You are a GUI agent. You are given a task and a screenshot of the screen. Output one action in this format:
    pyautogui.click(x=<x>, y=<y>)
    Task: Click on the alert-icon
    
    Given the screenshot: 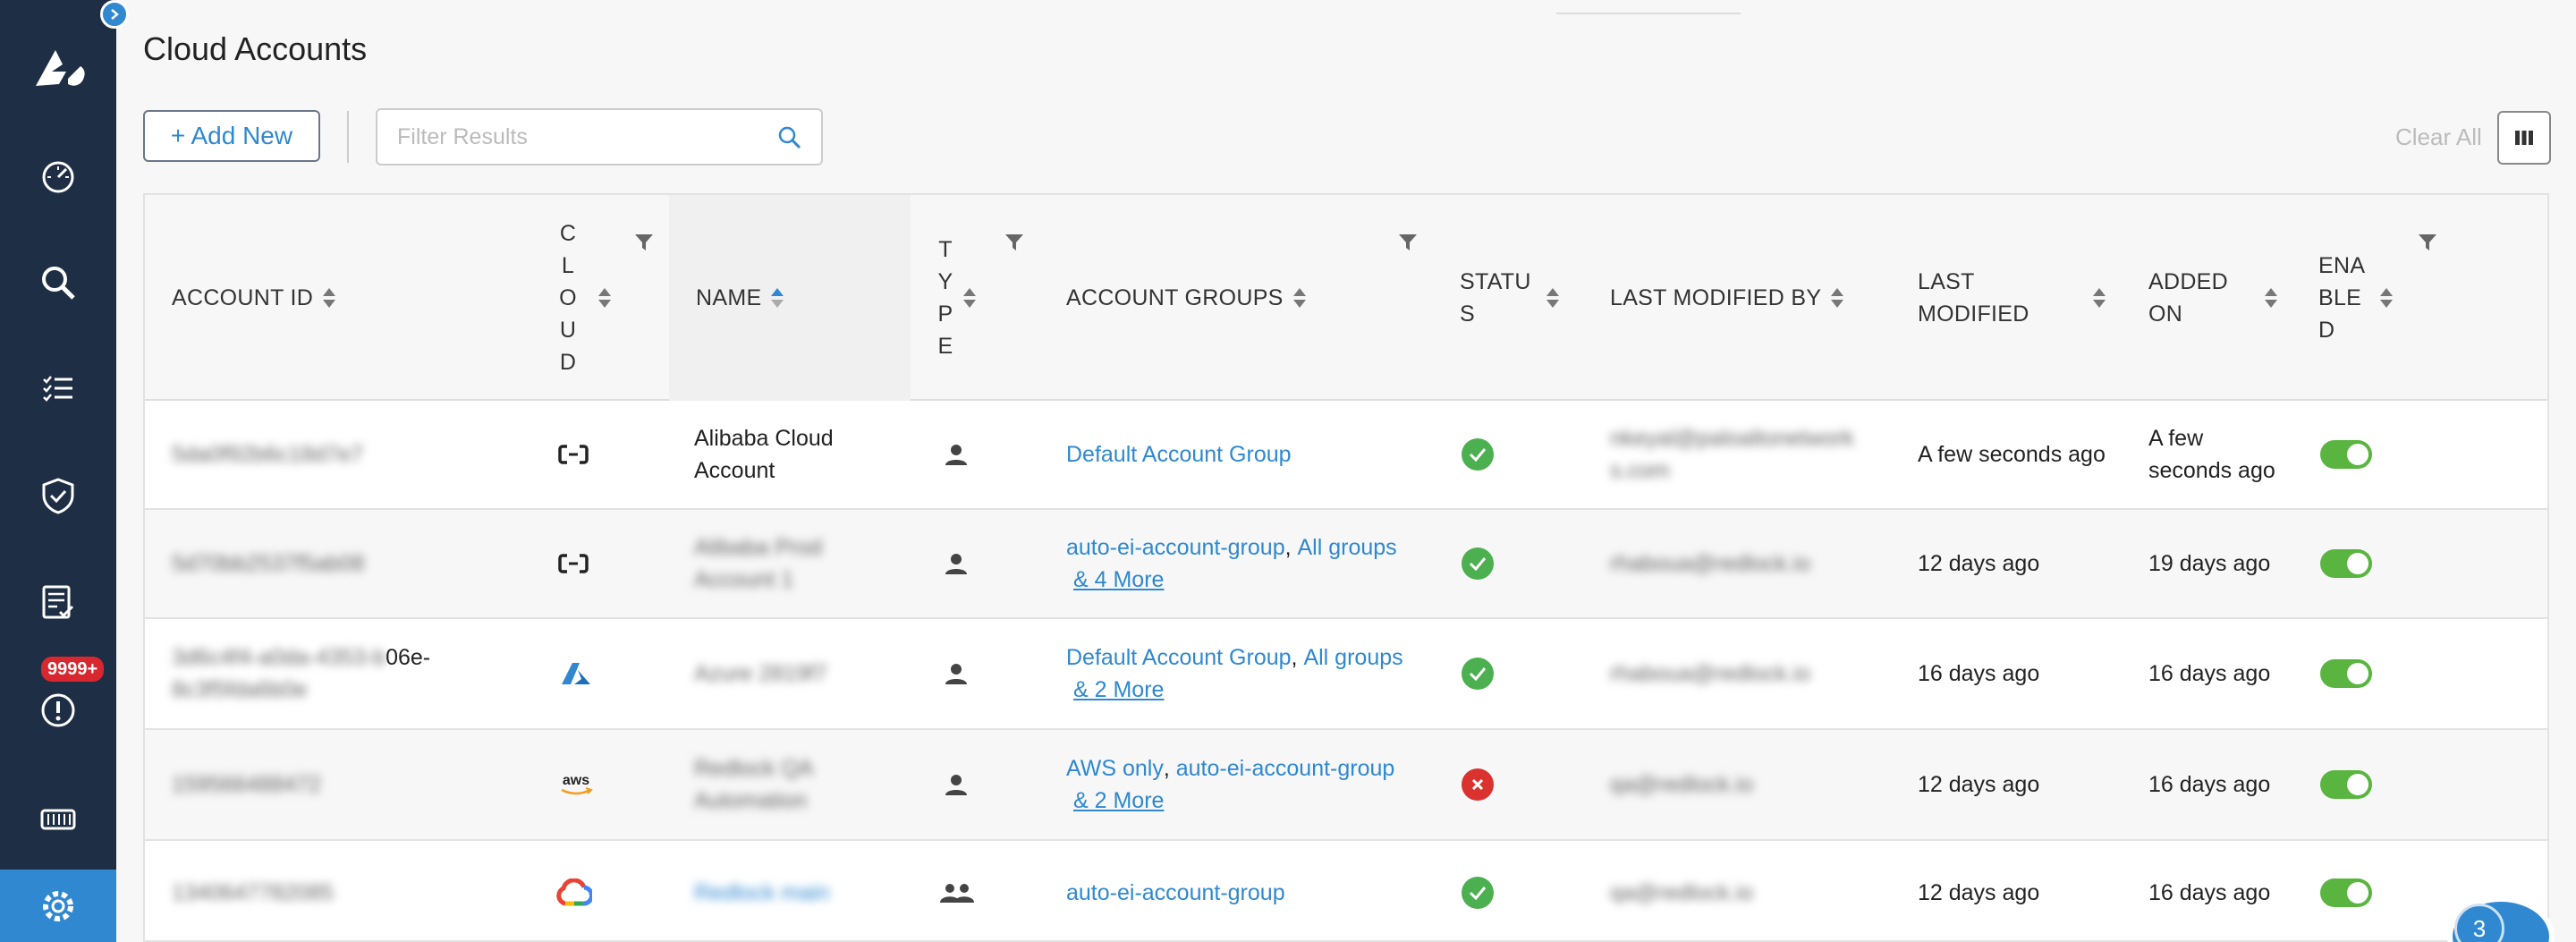 What is the action you would take?
    pyautogui.click(x=58, y=710)
    